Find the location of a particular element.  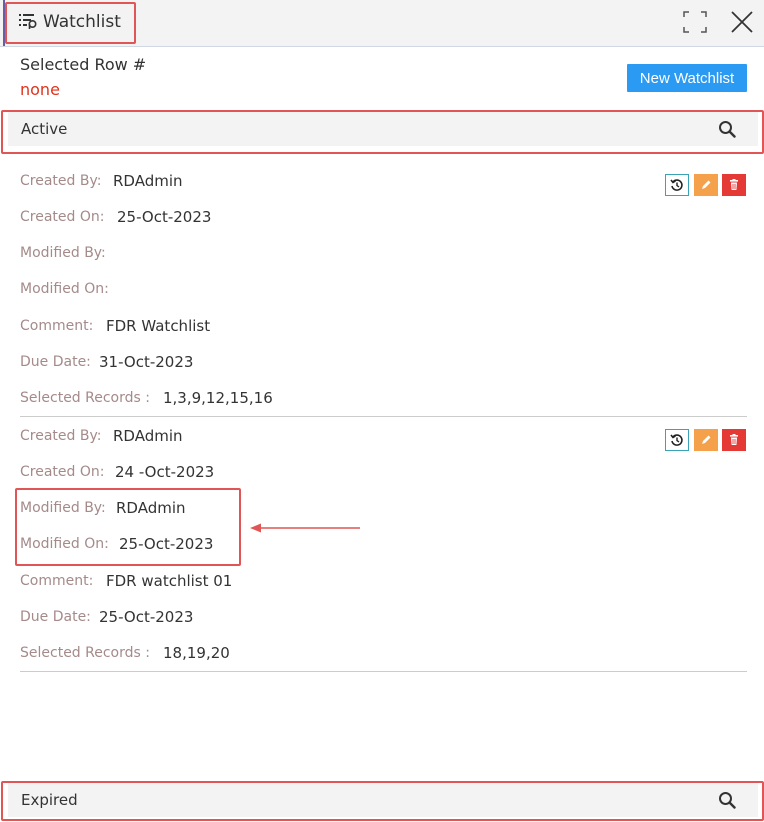

selected-records-value: 1,3,9,12,15,16 is located at coordinates (218, 398).